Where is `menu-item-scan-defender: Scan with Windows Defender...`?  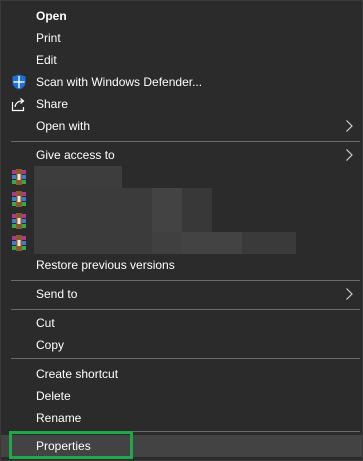
menu-item-scan-defender: Scan with Windows Defender... is located at coordinates (181, 82).